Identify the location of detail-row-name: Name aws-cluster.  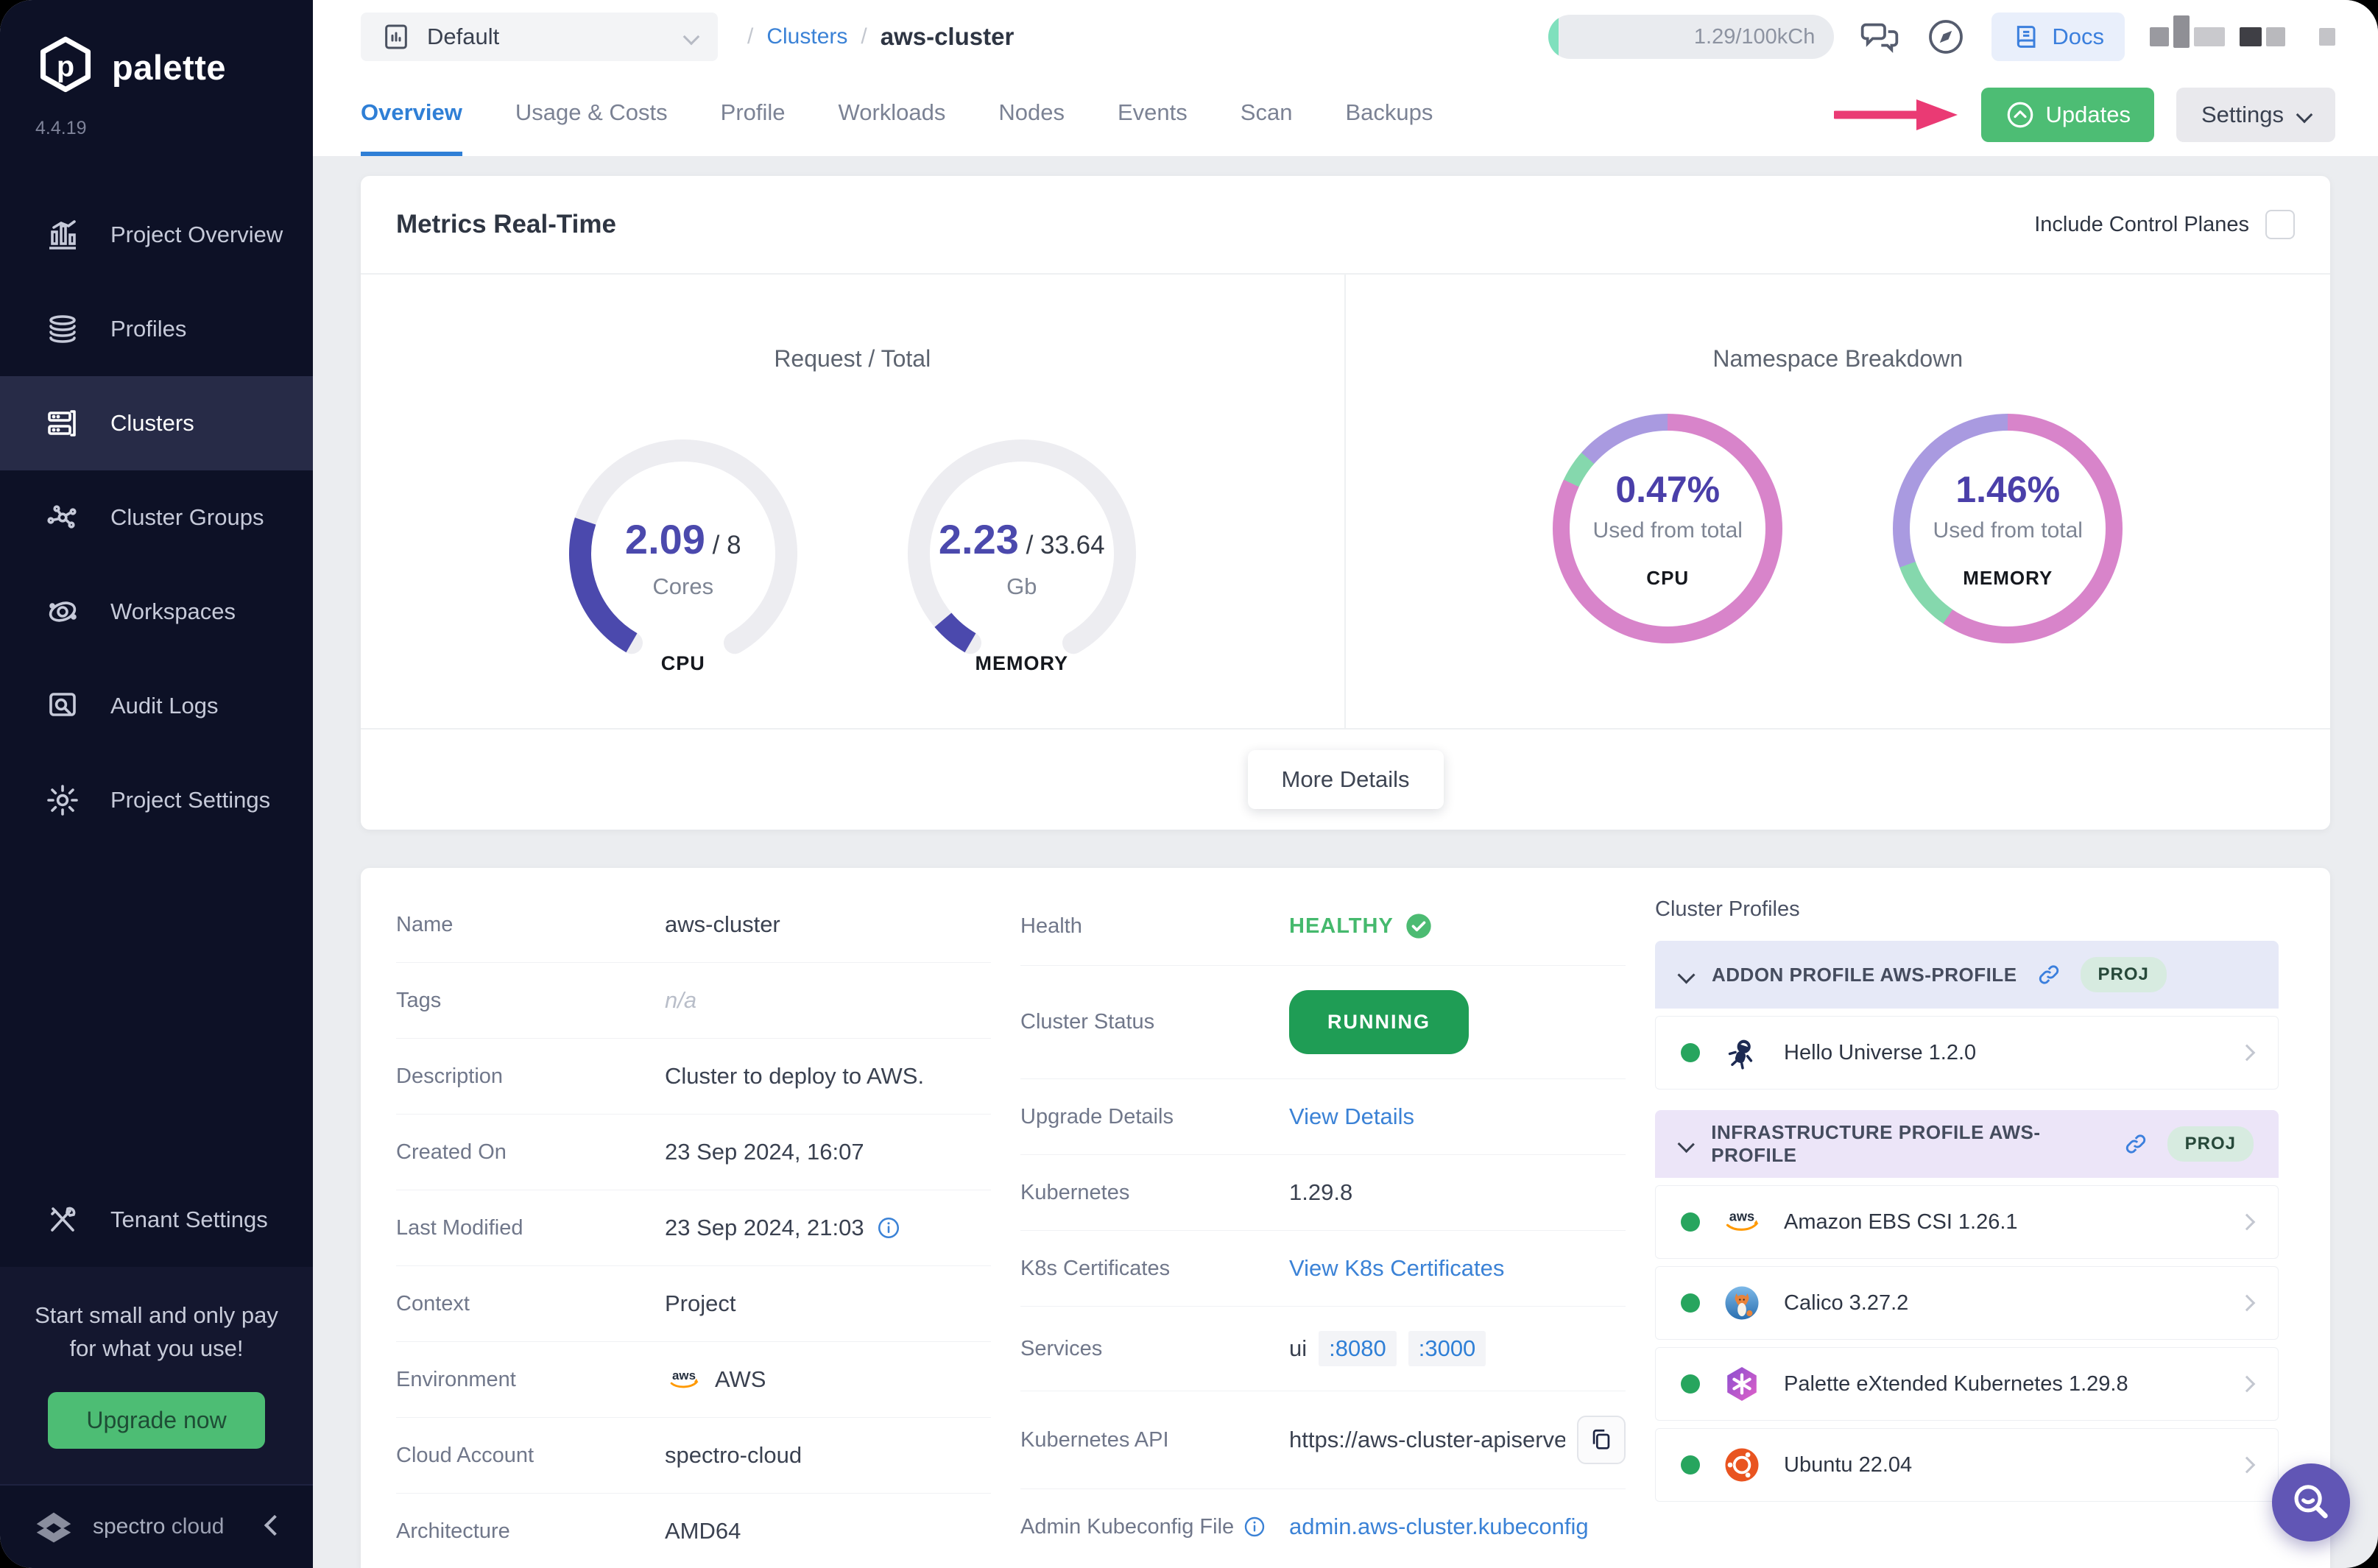
(693, 925).